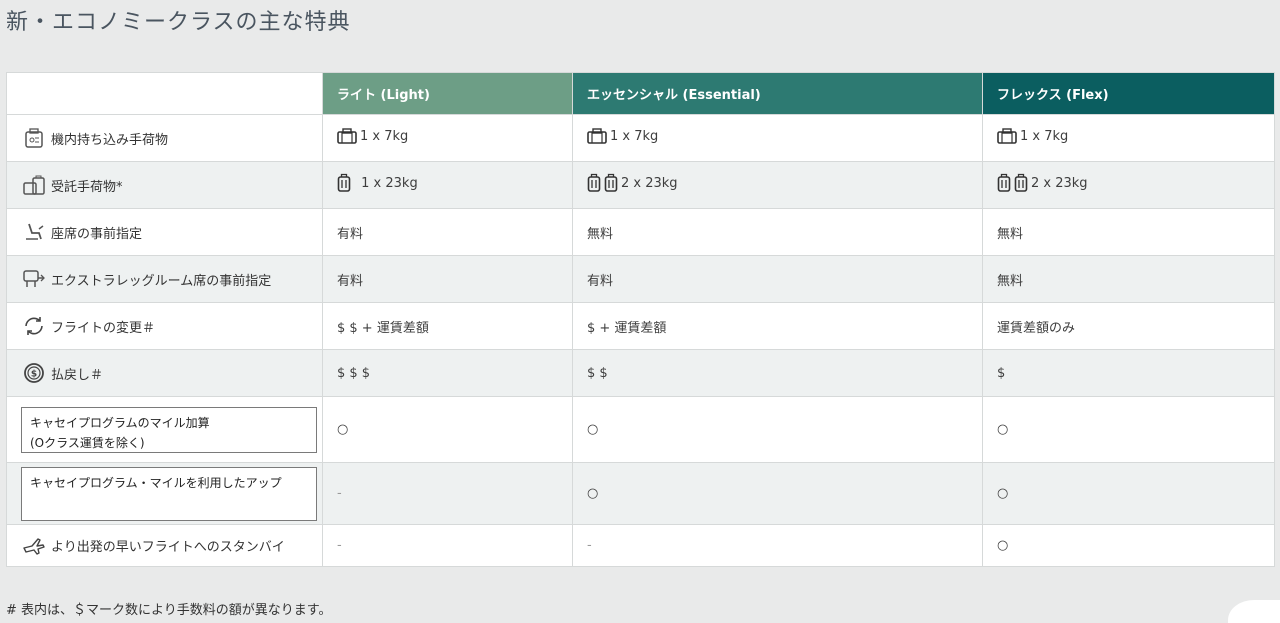  I want to click on cell-value: $ $ $, so click(354, 373).